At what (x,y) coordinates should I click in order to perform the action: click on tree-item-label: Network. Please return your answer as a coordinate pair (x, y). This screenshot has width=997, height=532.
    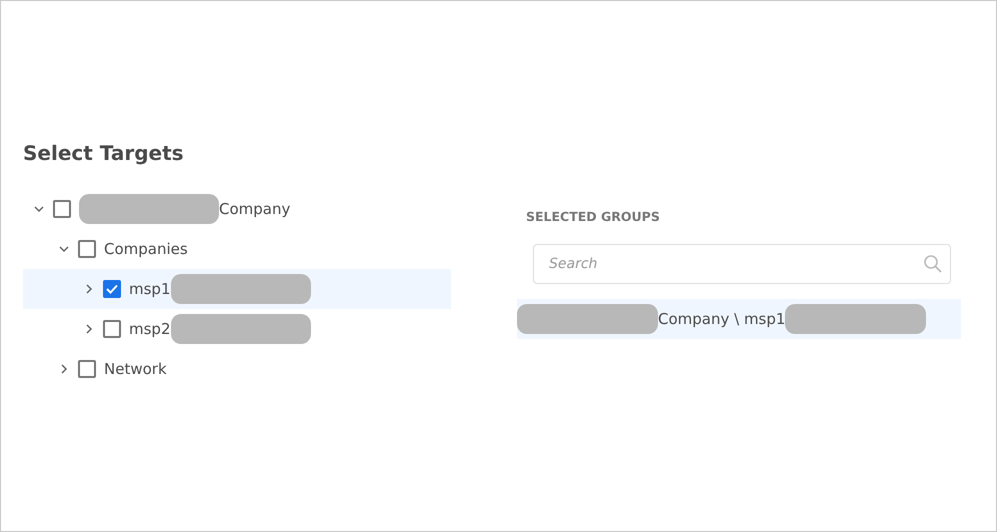
    Looking at the image, I should click on (135, 369).